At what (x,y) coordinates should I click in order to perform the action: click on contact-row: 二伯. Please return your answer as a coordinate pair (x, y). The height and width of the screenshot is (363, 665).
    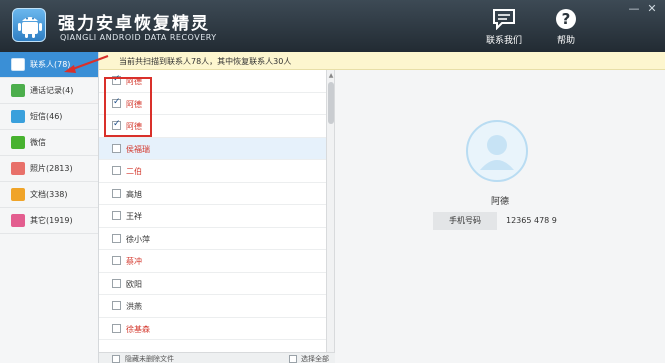
    Looking at the image, I should click on (212, 171).